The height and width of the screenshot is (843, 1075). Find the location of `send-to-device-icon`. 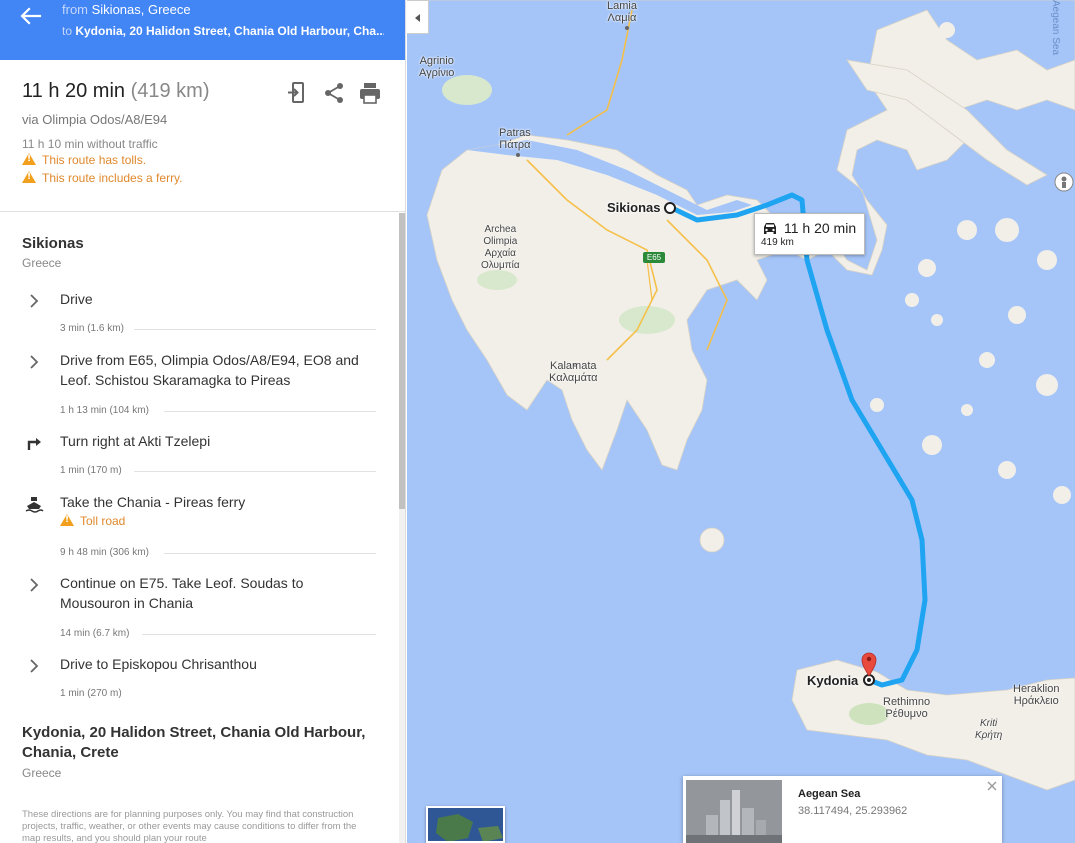

send-to-device-icon is located at coordinates (296, 92).